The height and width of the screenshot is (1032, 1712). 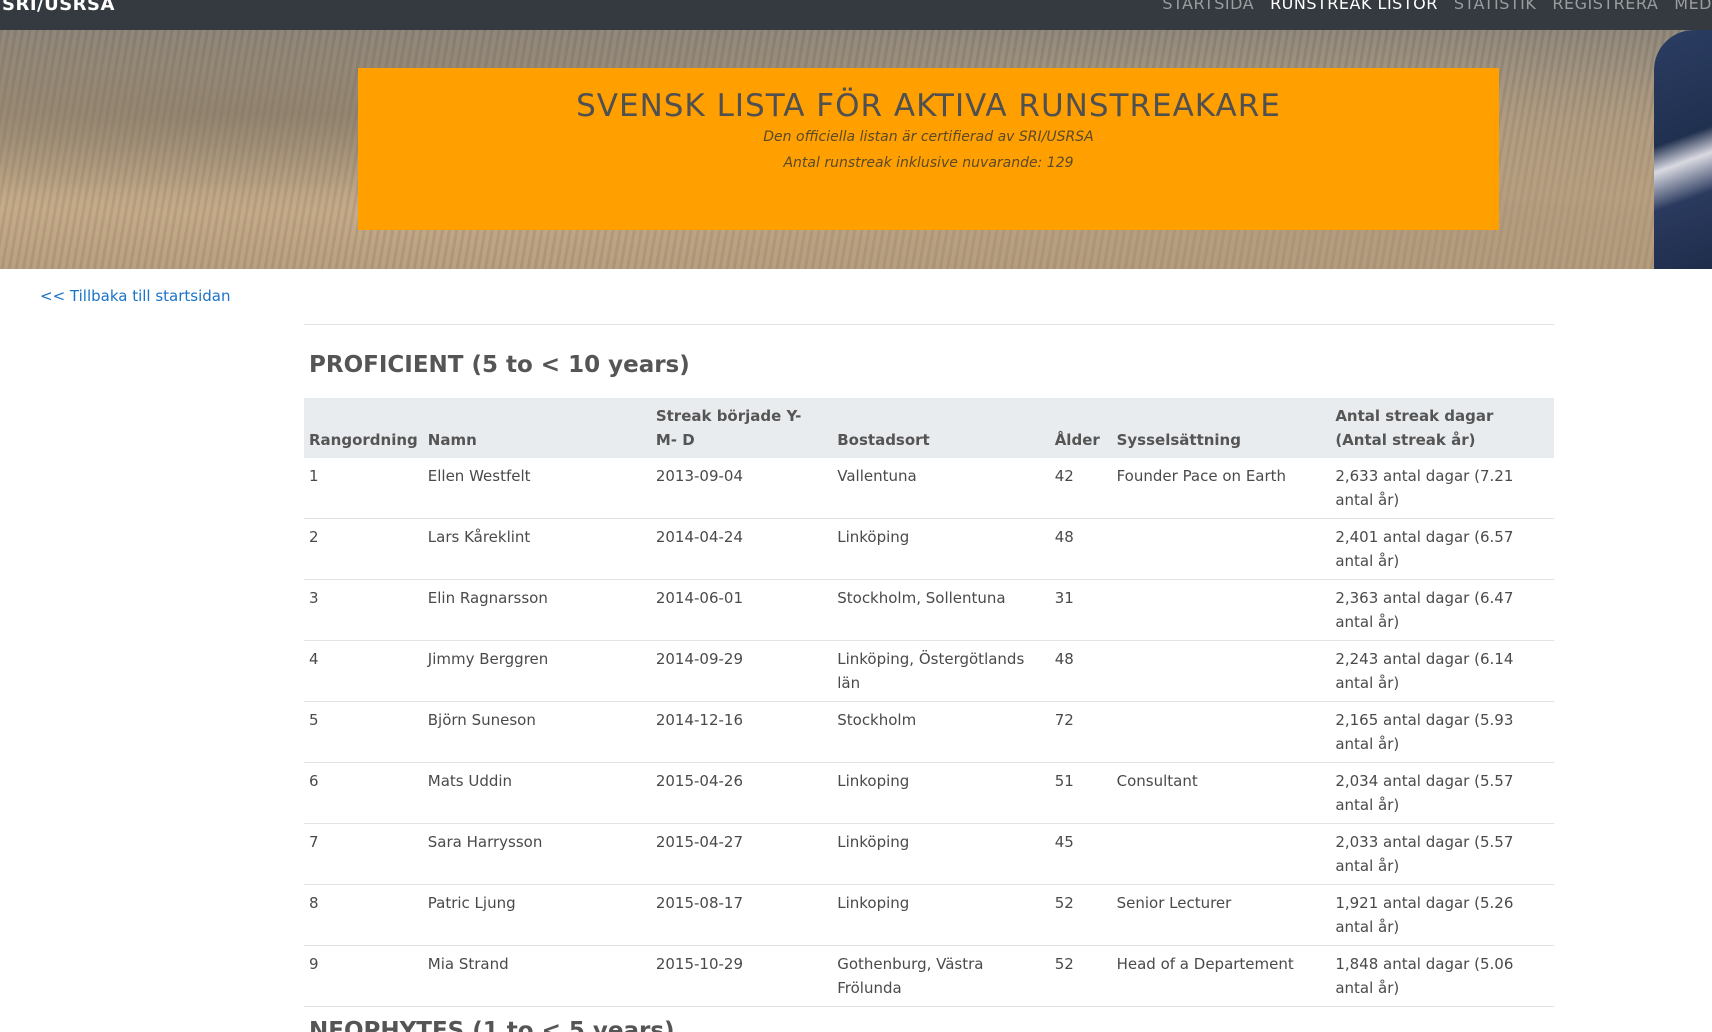 I want to click on cell-name: Lars Kåreklint, so click(x=536, y=549).